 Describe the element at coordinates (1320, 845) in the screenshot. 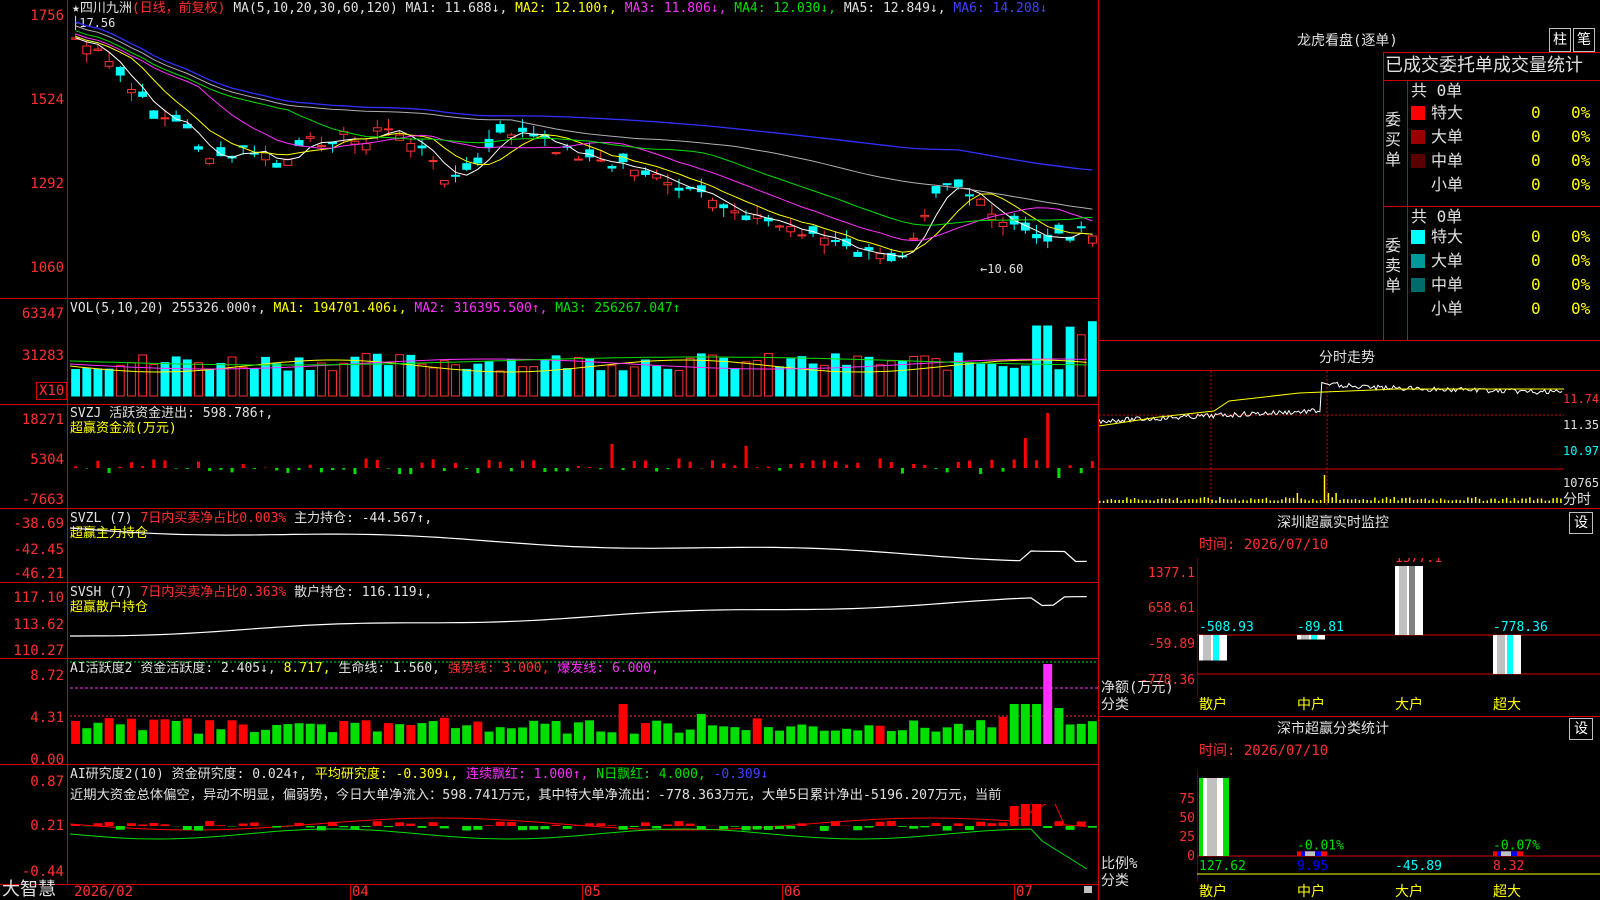

I see `class-top-label: -0.01%` at that location.